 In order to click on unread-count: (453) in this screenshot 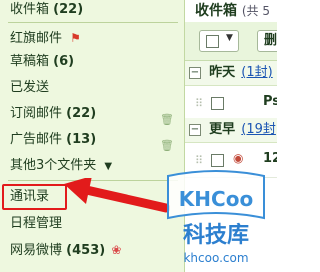, I will do `click(86, 250)`.